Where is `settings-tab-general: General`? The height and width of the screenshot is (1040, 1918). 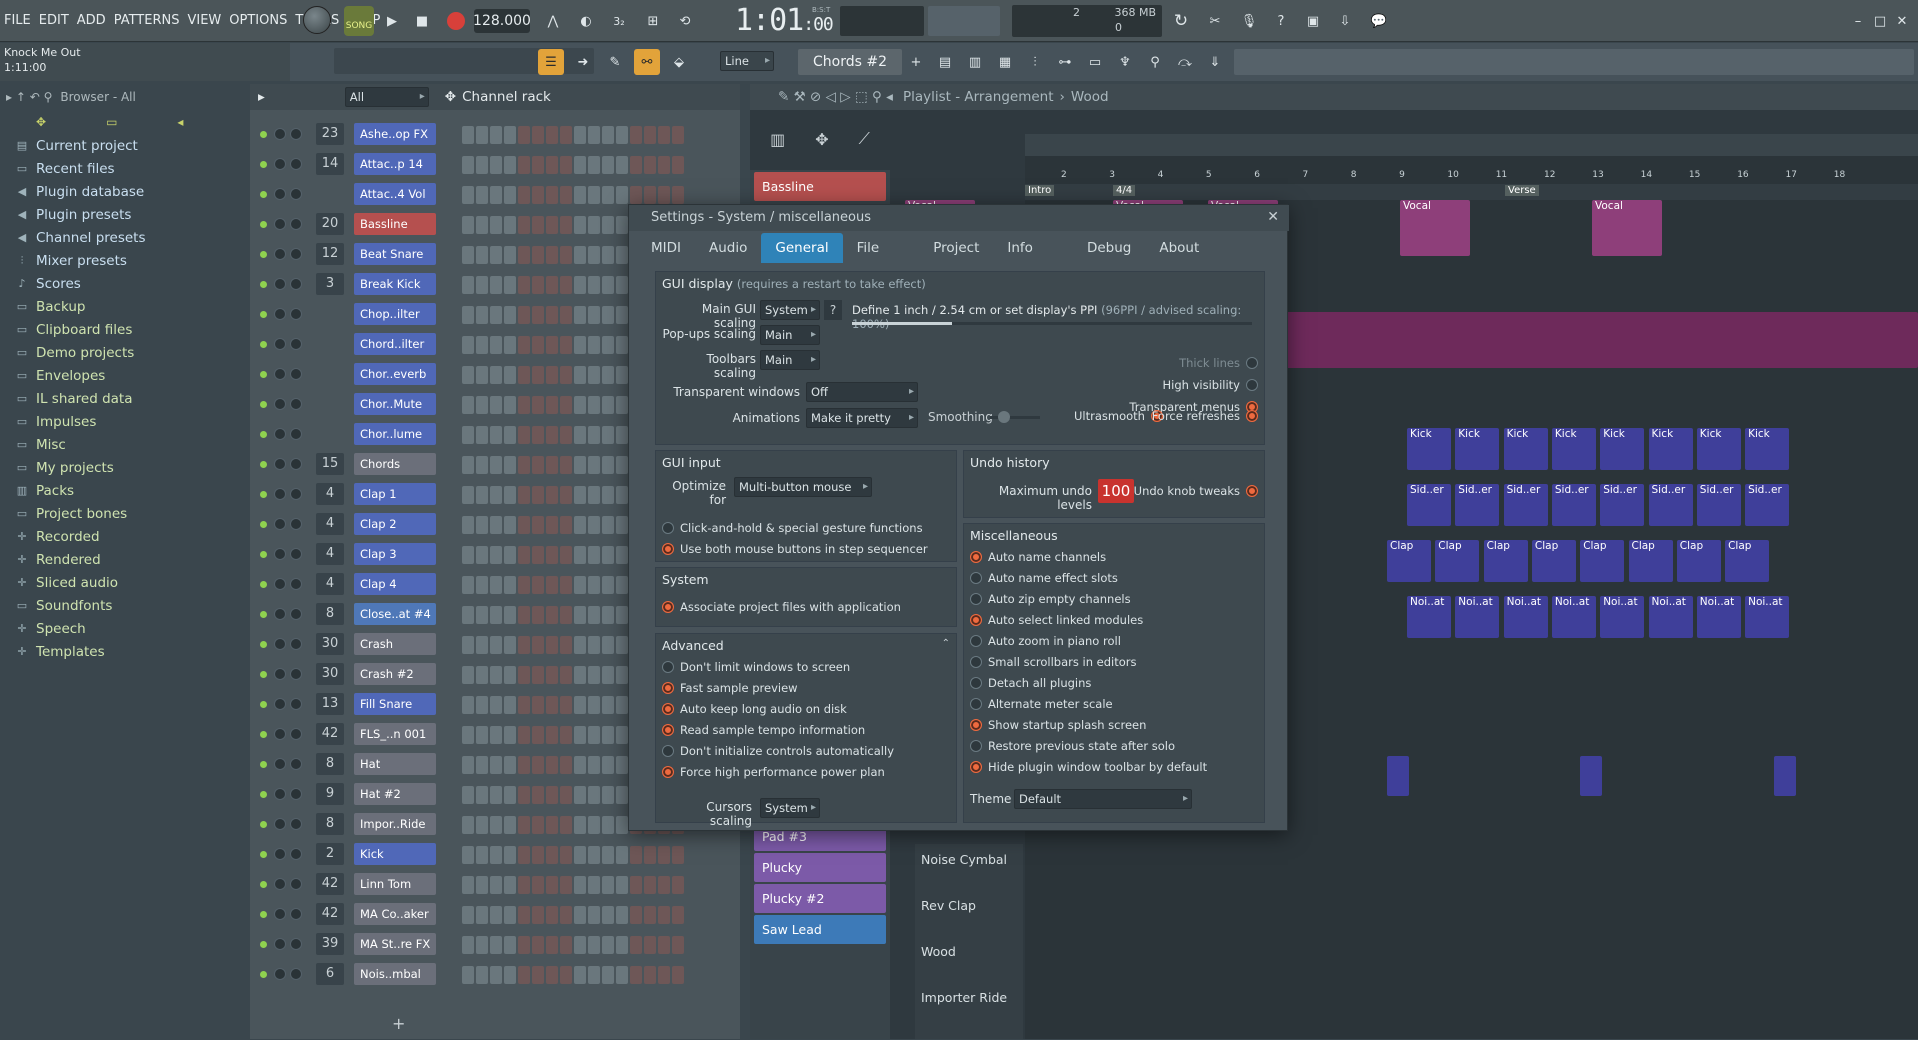 settings-tab-general: General is located at coordinates (802, 248).